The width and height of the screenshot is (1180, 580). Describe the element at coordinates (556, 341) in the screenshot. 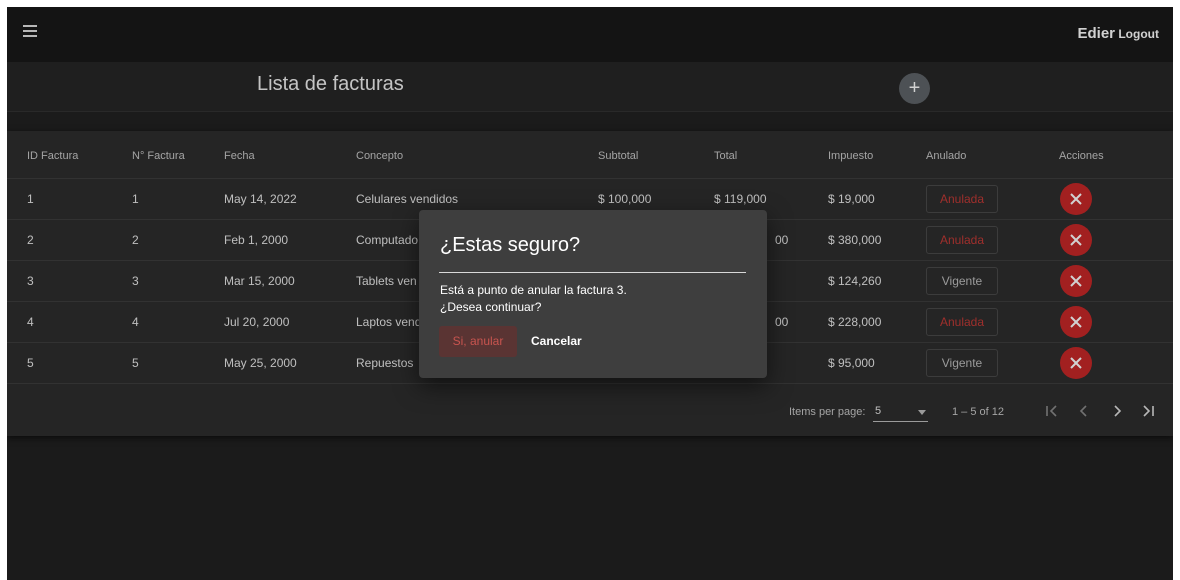

I see `cancel-button: Cancelar` at that location.